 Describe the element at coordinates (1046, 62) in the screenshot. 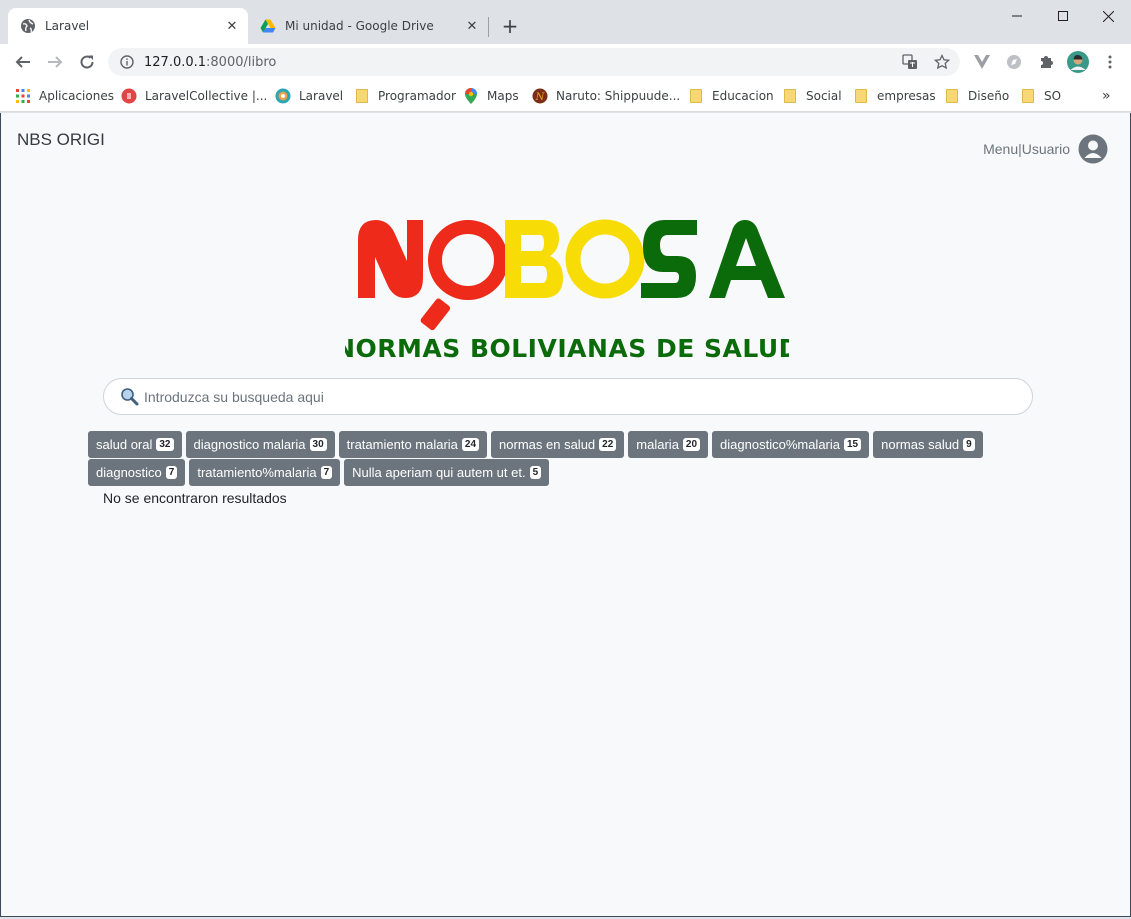

I see `extensions-puzzle-icon` at that location.